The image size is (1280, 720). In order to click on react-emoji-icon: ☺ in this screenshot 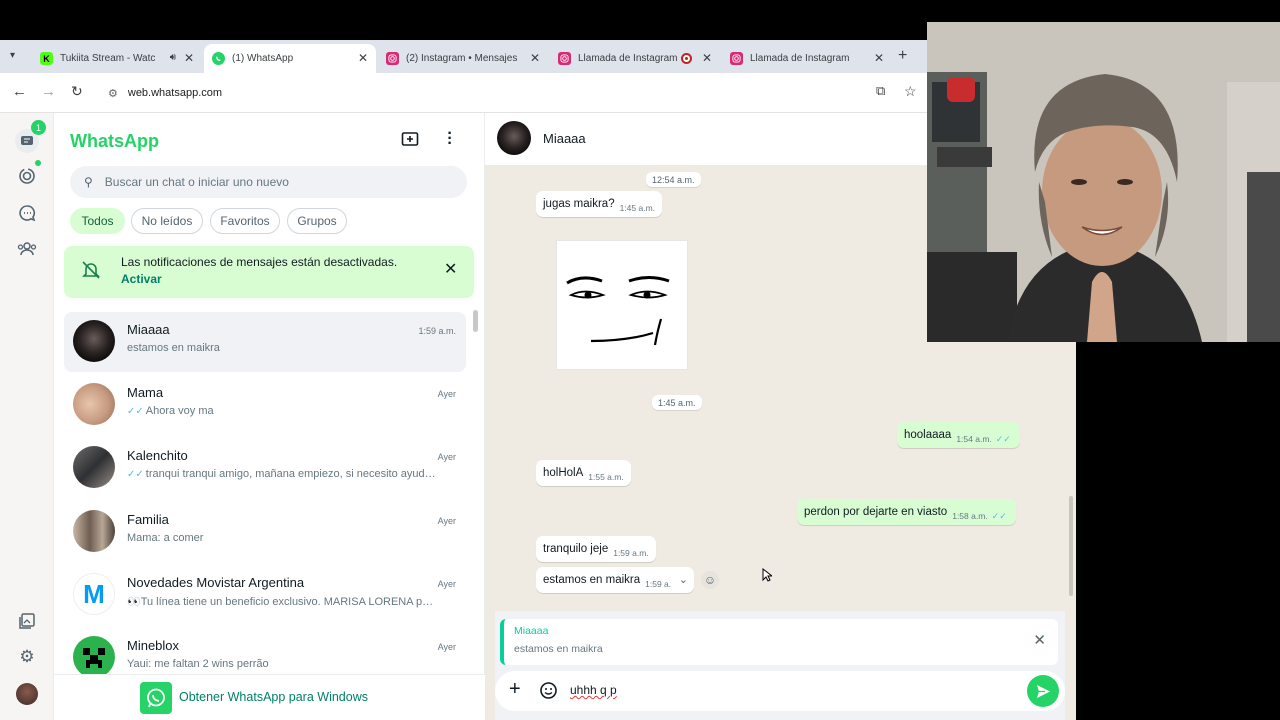, I will do `click(710, 580)`.